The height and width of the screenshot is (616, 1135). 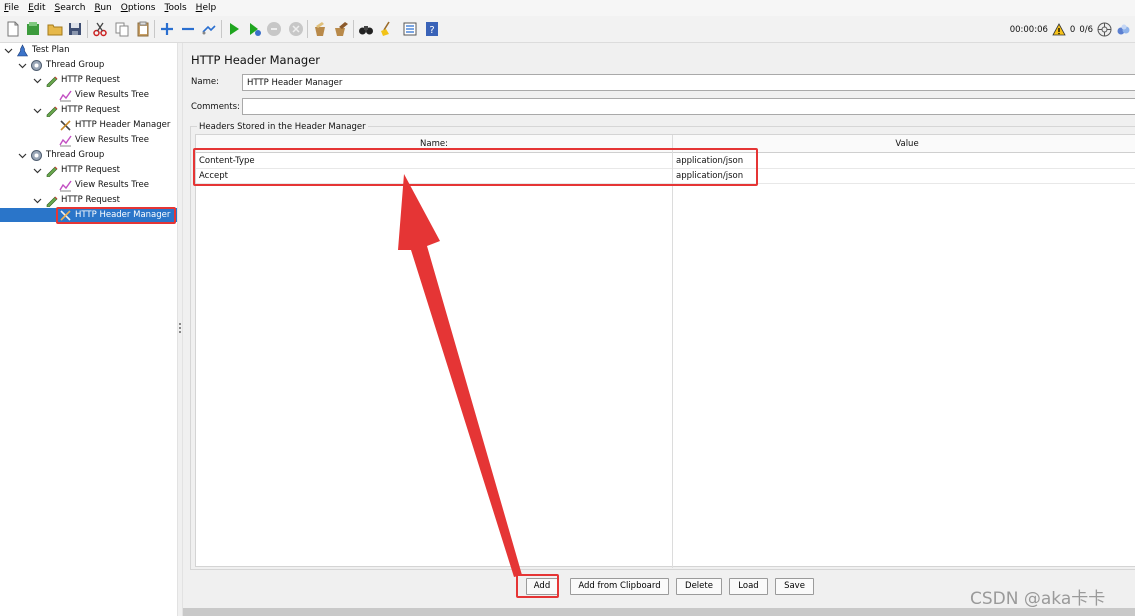 I want to click on clear-all-icon, so click(x=341, y=29).